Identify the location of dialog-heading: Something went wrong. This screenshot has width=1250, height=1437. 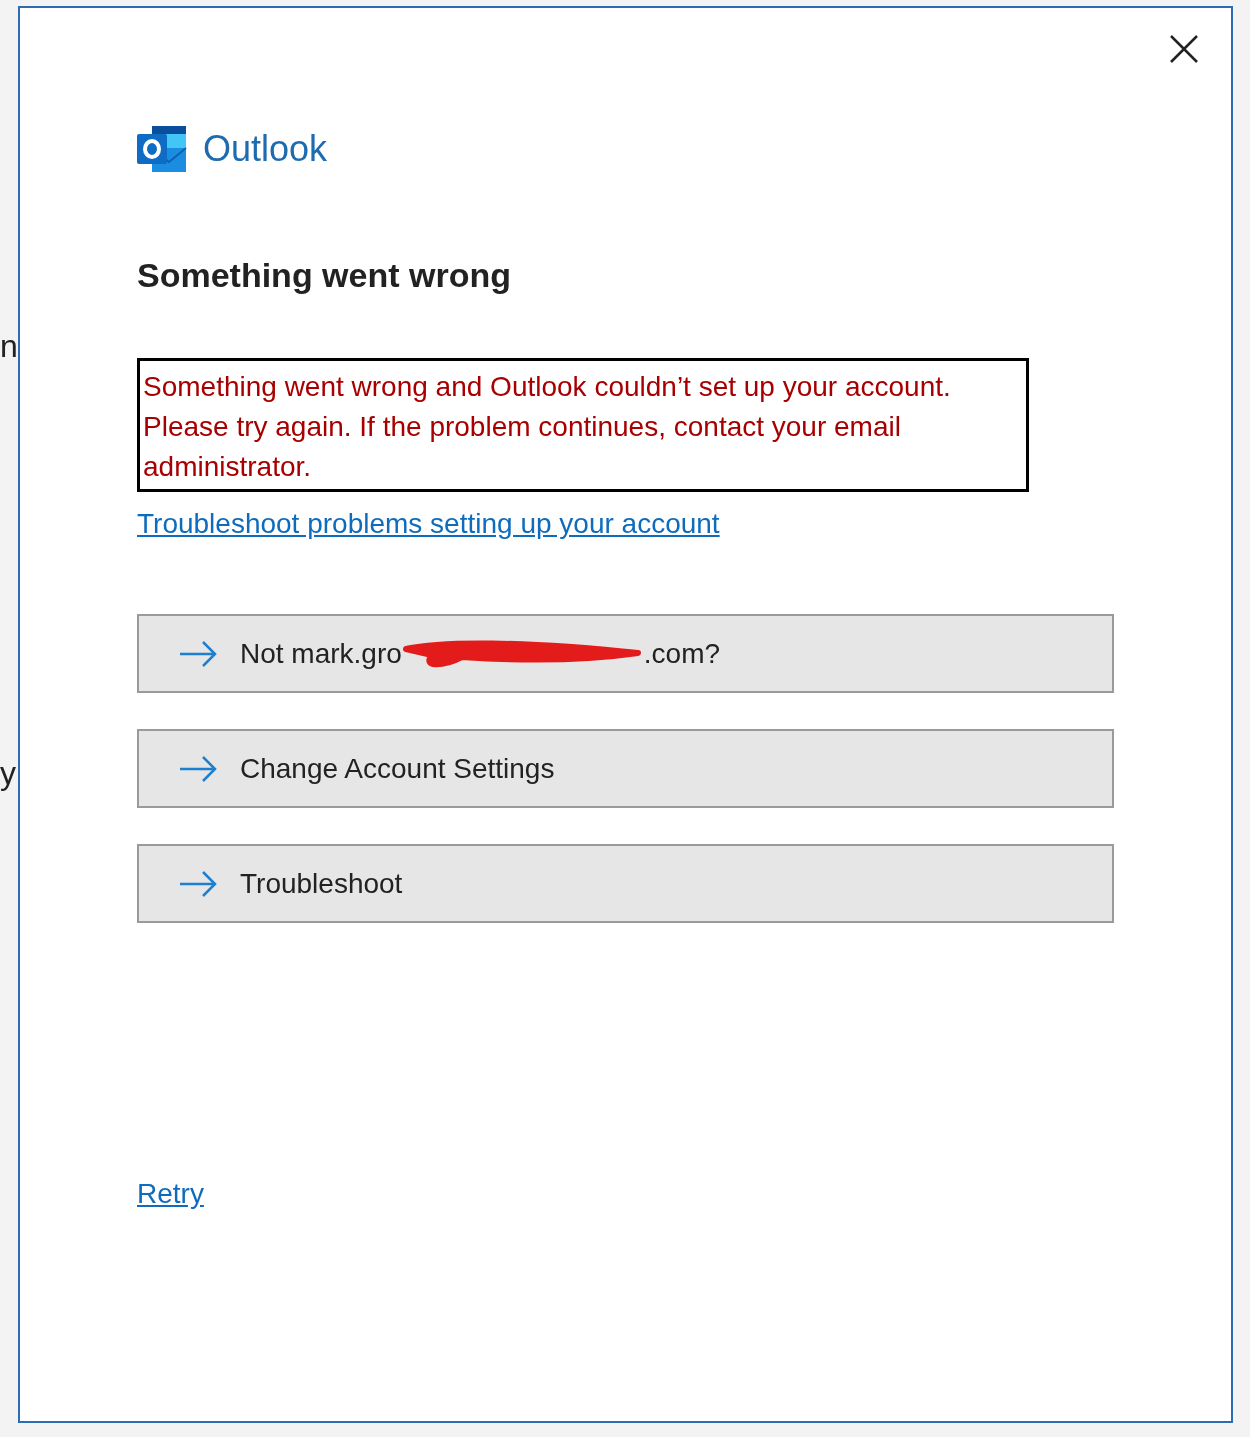
(324, 275).